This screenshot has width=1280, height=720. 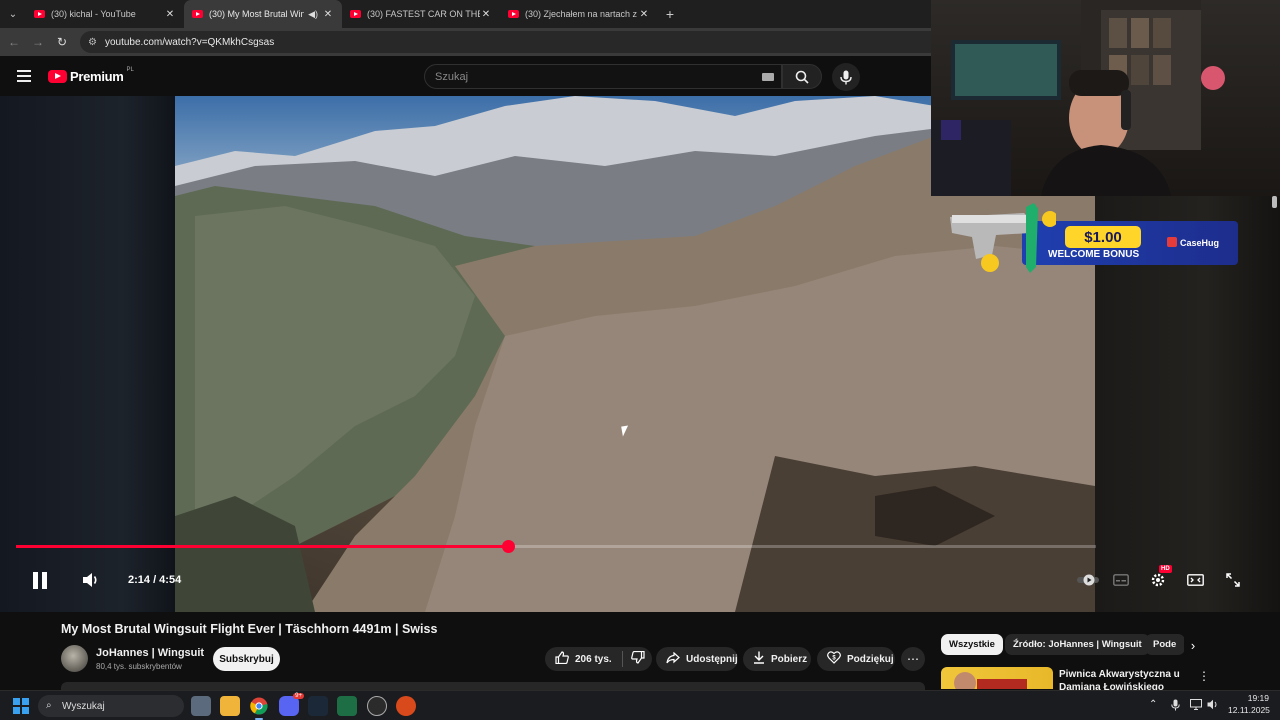 I want to click on promo-brand: CaseHug, so click(x=1193, y=242).